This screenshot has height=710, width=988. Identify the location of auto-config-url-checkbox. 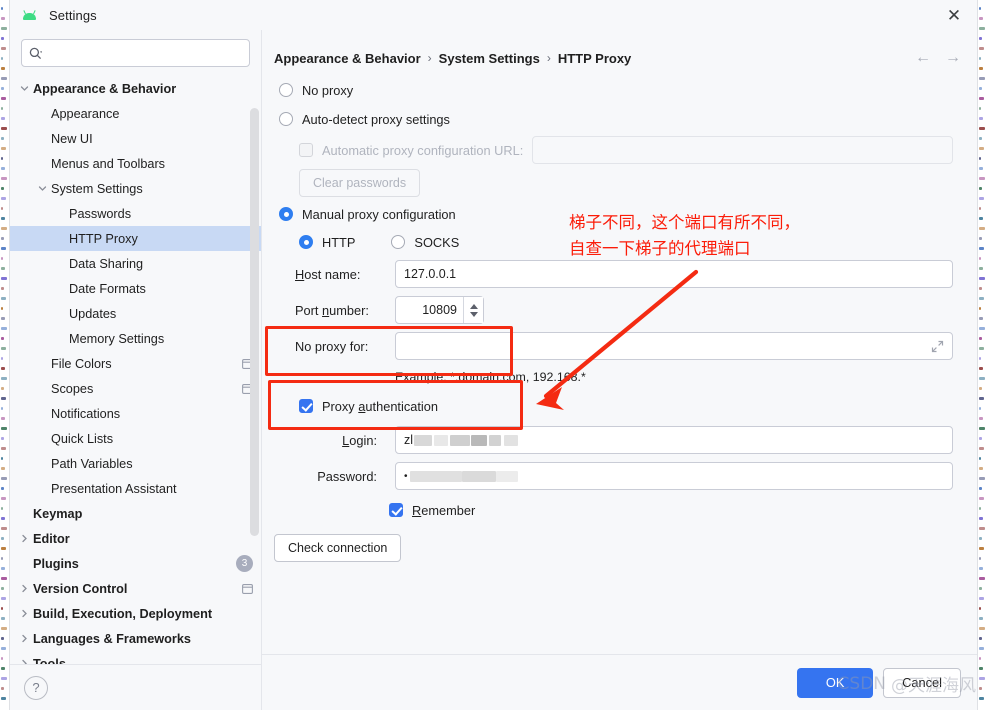
(306, 150).